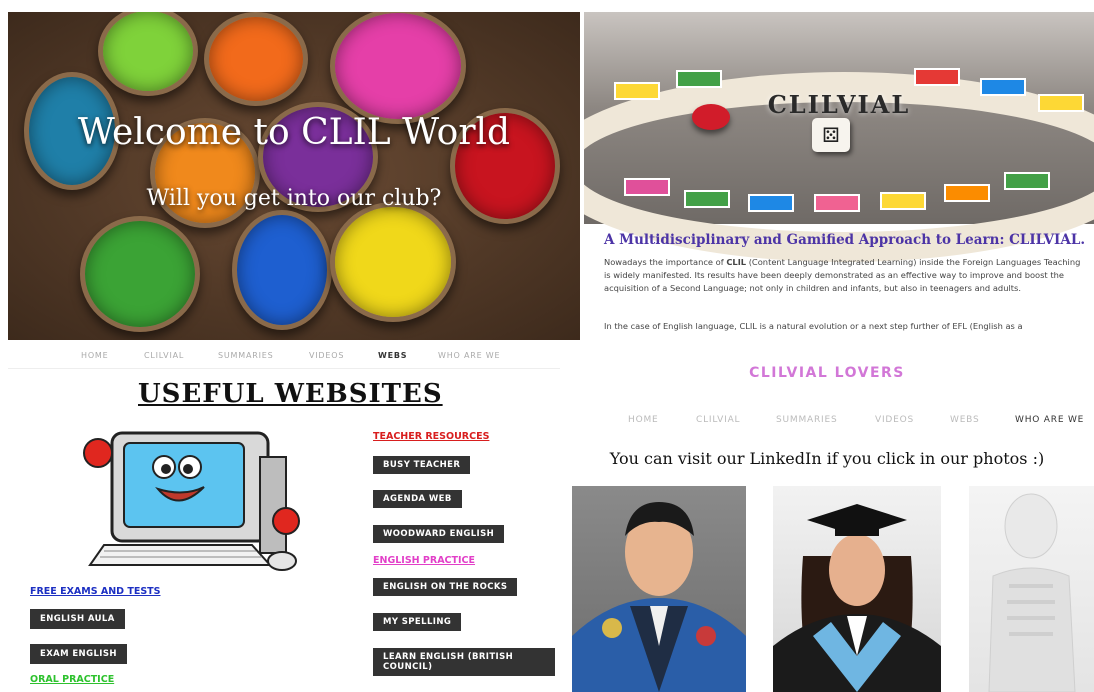  What do you see at coordinates (417, 499) in the screenshot?
I see `agenda-web-button: AGENDA WEB` at bounding box center [417, 499].